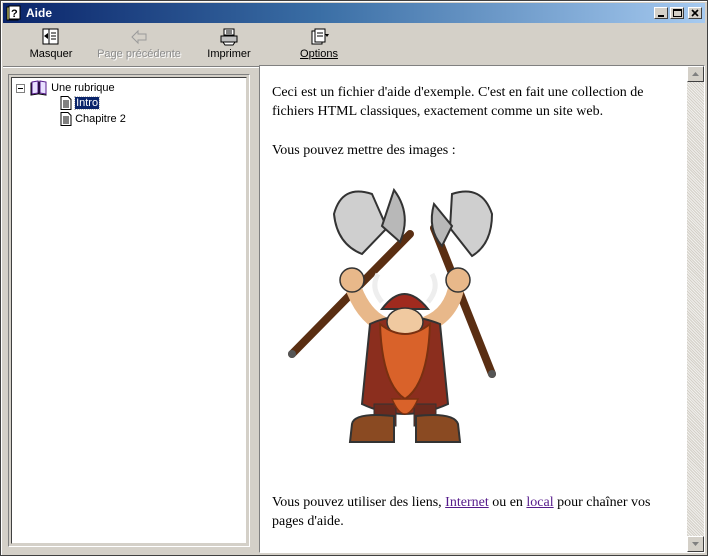 The image size is (708, 556). What do you see at coordinates (50, 36) in the screenshot?
I see `hide-icon` at bounding box center [50, 36].